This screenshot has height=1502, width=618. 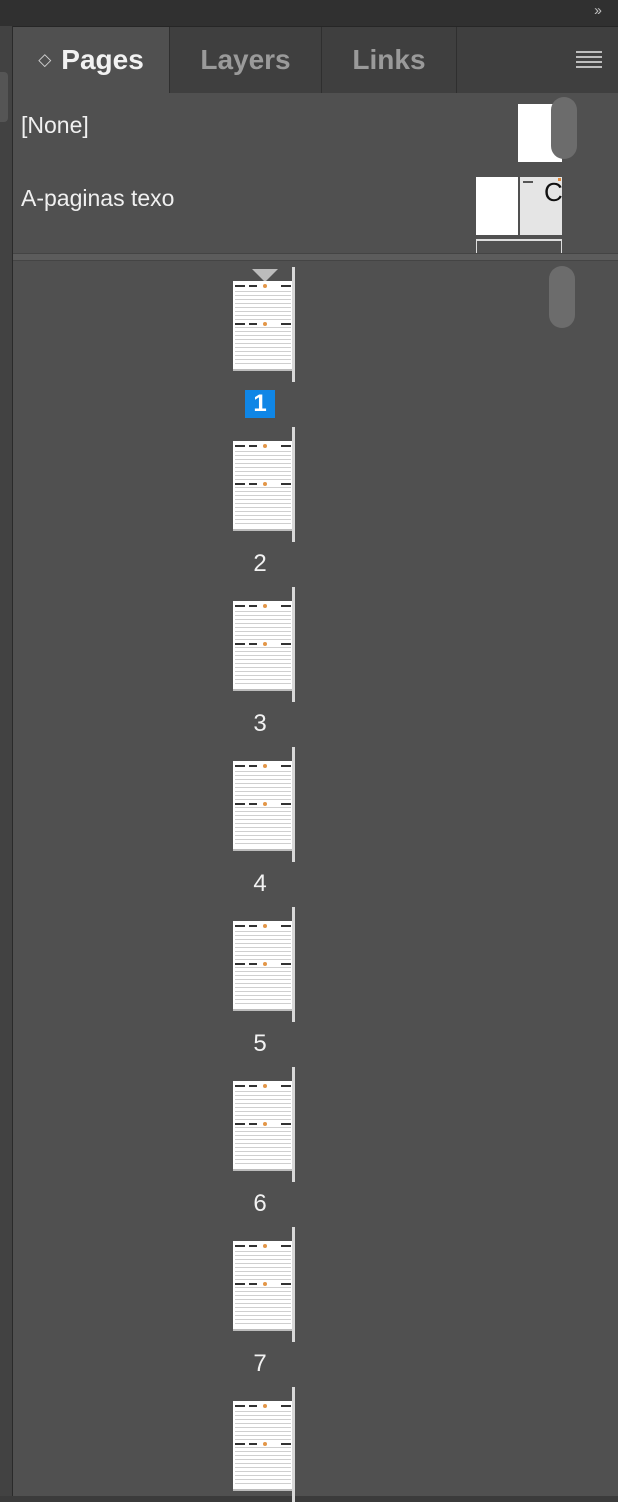 I want to click on page-spine, so click(x=293, y=644).